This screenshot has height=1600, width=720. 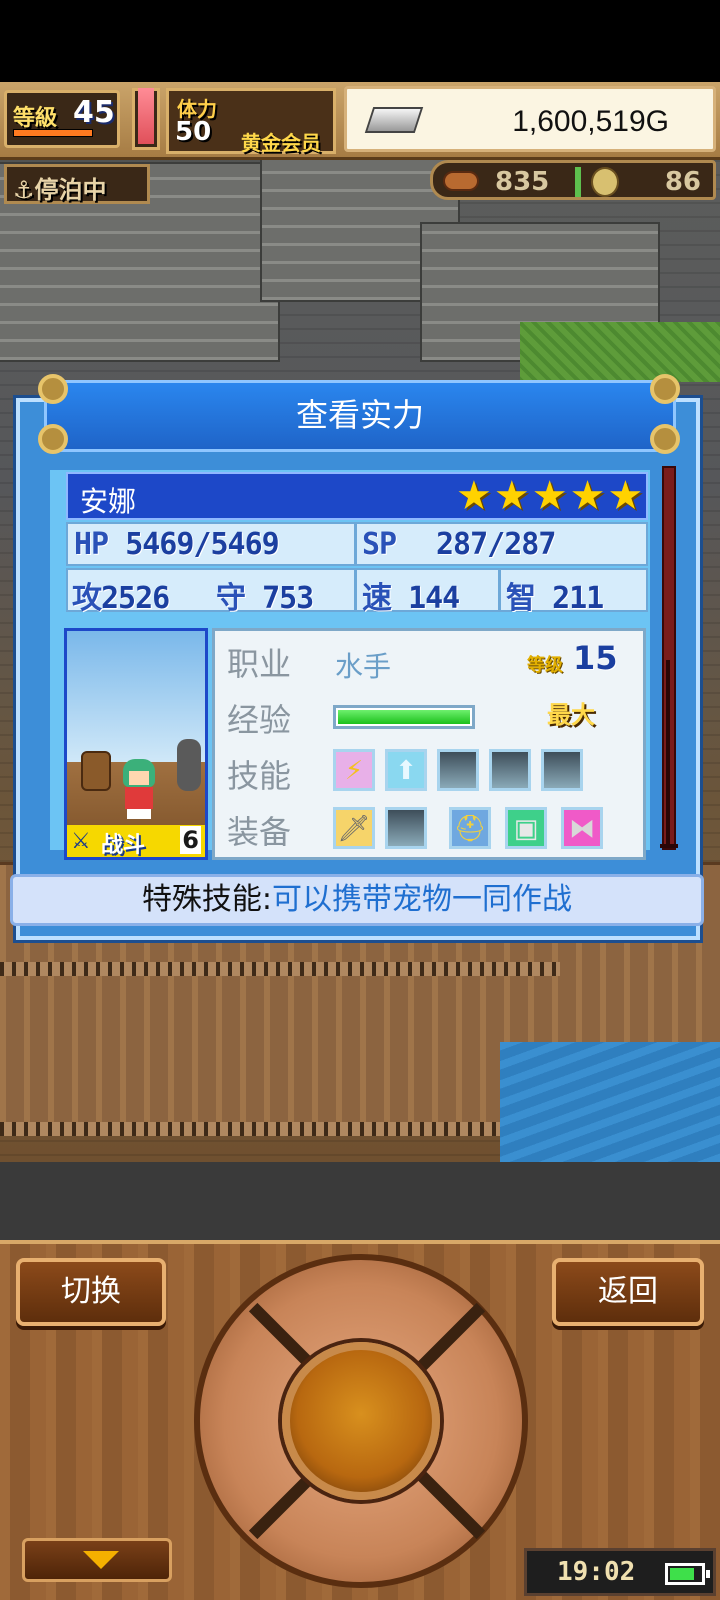 I want to click on ship-rail, so click(x=280, y=969).